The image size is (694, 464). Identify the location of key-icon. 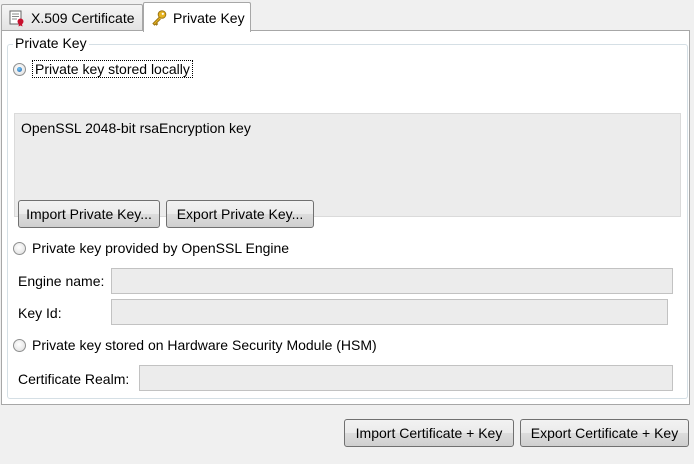
(159, 17).